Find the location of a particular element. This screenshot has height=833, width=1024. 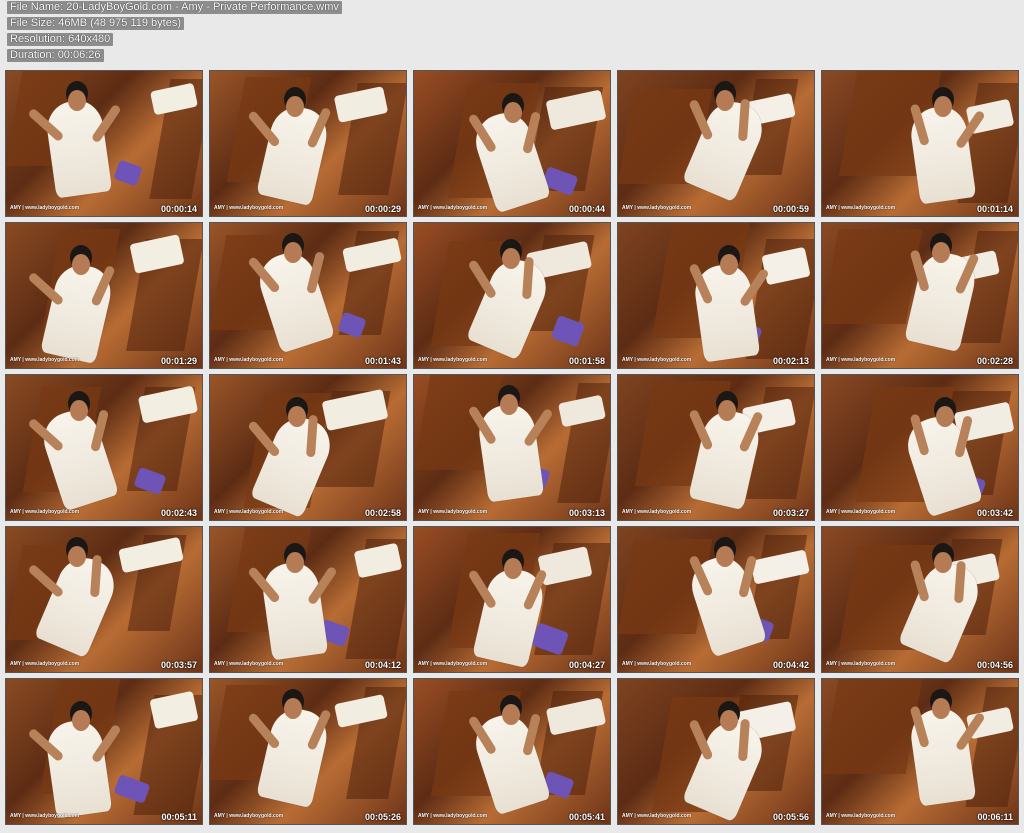

timestamp-label: 00:03:57 is located at coordinates (178, 665).